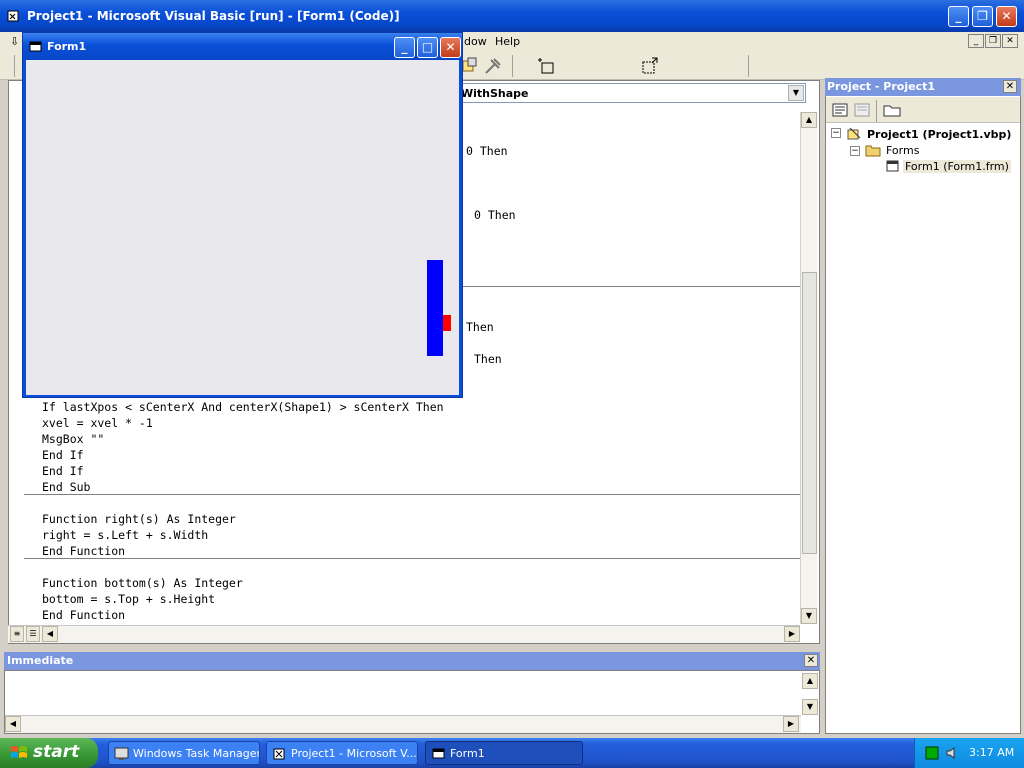 The width and height of the screenshot is (1024, 768). What do you see at coordinates (862, 110) in the screenshot?
I see `view-object-icon` at bounding box center [862, 110].